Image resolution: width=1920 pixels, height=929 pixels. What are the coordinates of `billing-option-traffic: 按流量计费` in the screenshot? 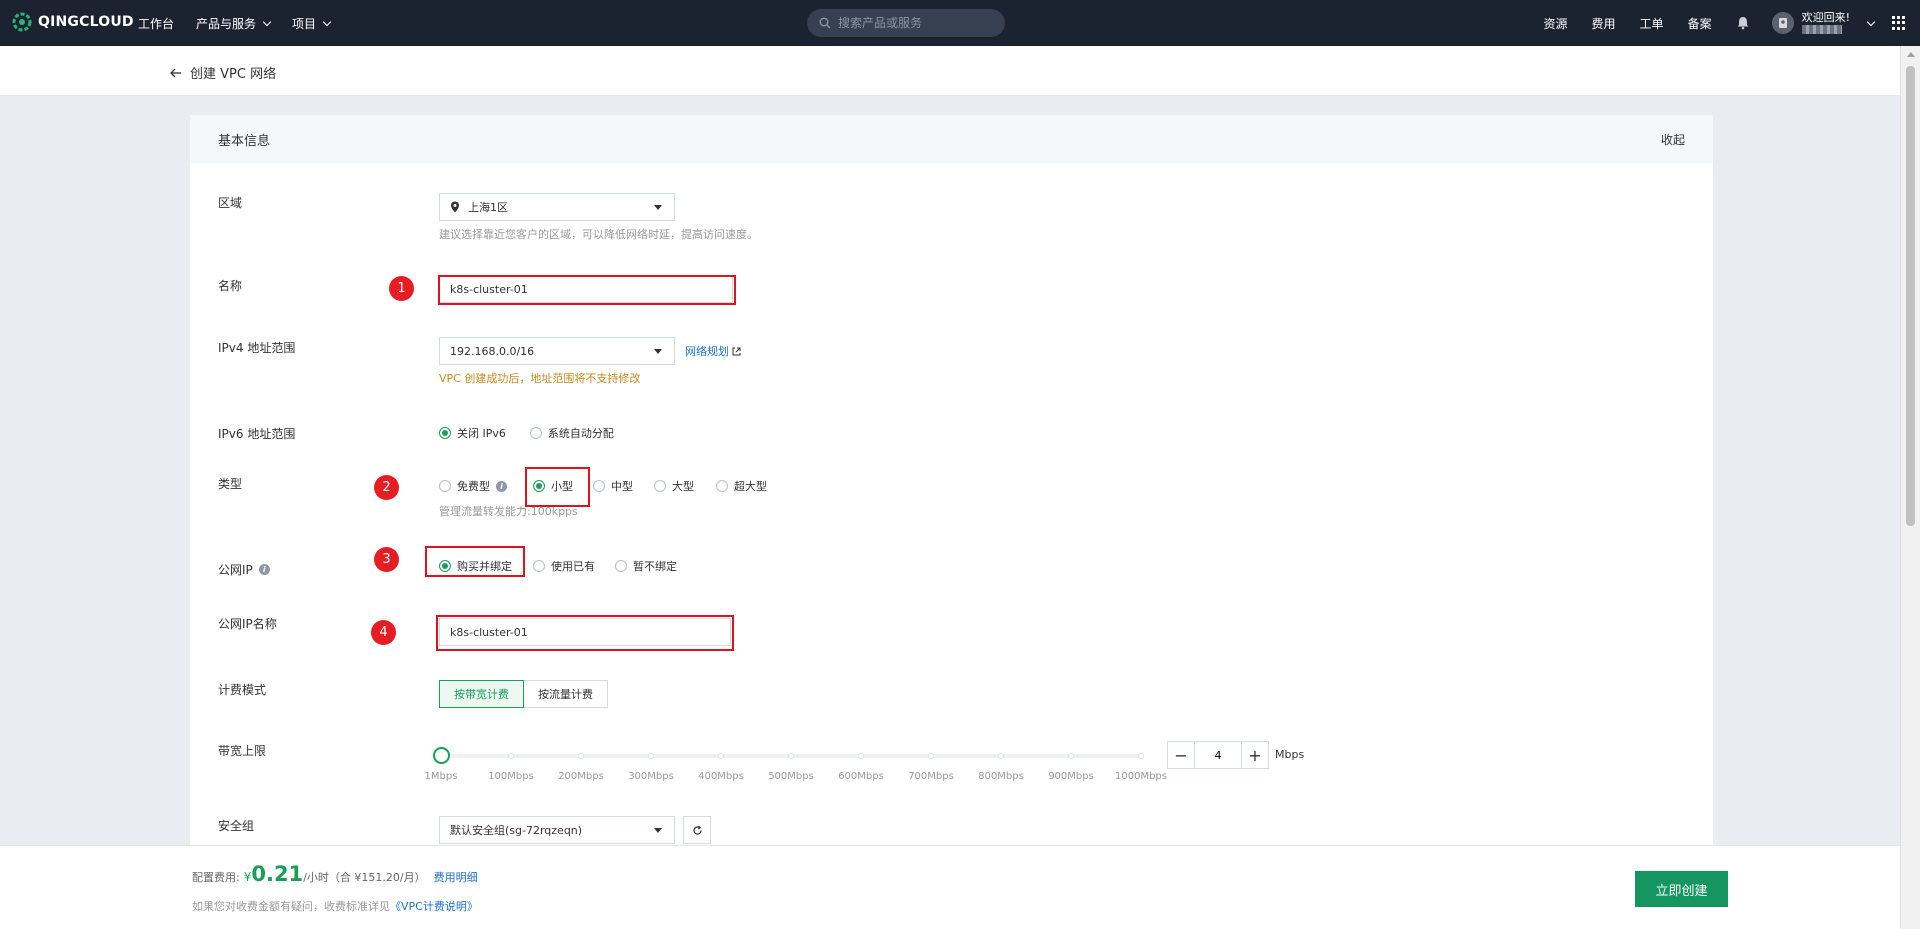 It's located at (566, 694).